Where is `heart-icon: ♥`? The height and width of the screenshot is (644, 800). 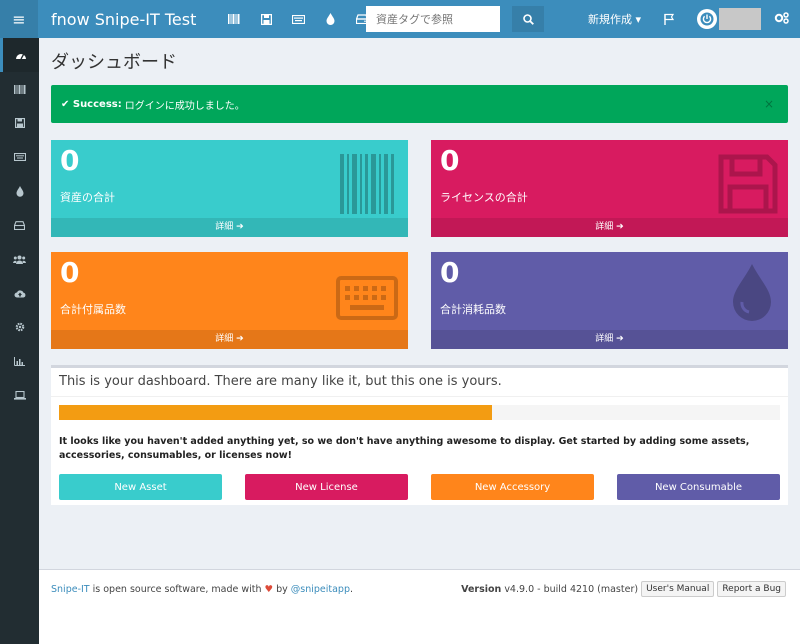
heart-icon: ♥ is located at coordinates (269, 589).